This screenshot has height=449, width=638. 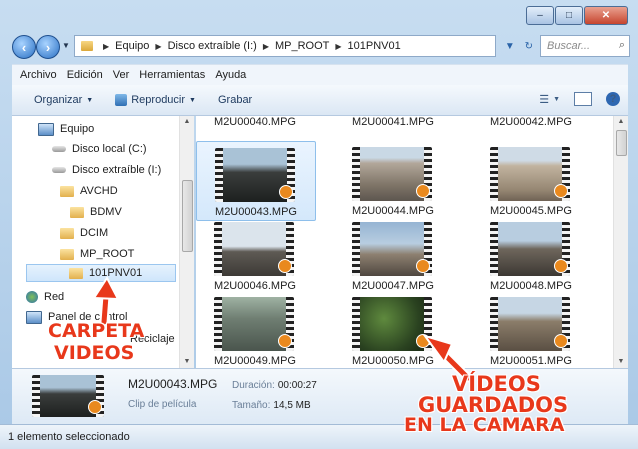 I want to click on nav-item-mp-root: MP_ROOT, so click(x=97, y=254).